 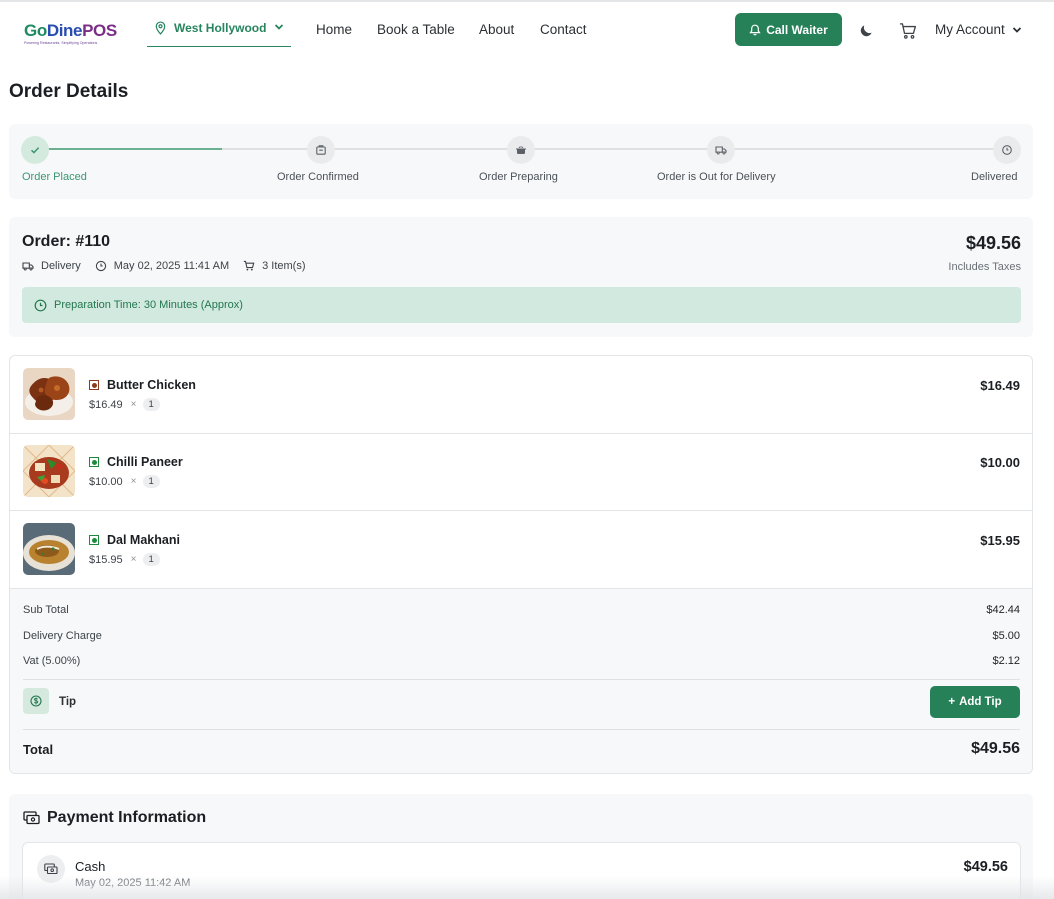 What do you see at coordinates (952, 702) in the screenshot?
I see `plus-icon: +` at bounding box center [952, 702].